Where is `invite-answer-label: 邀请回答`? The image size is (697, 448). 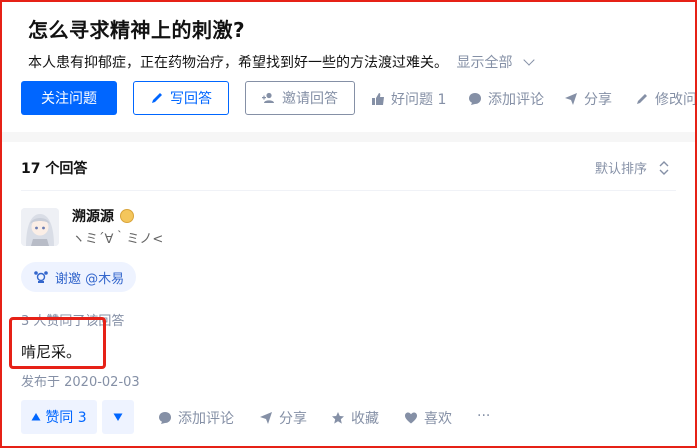 invite-answer-label: 邀请回答 is located at coordinates (310, 99).